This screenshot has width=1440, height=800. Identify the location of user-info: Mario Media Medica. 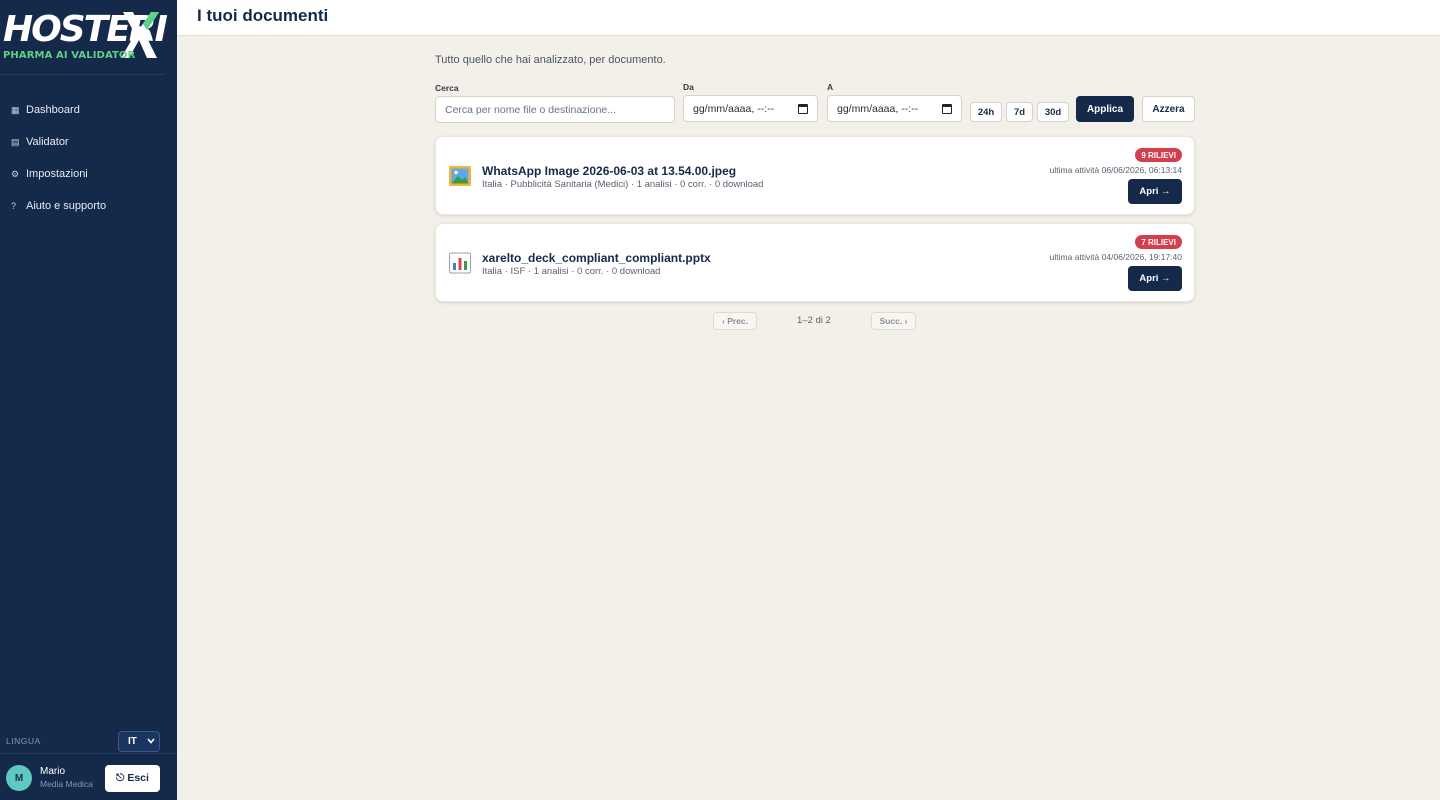
(72, 778).